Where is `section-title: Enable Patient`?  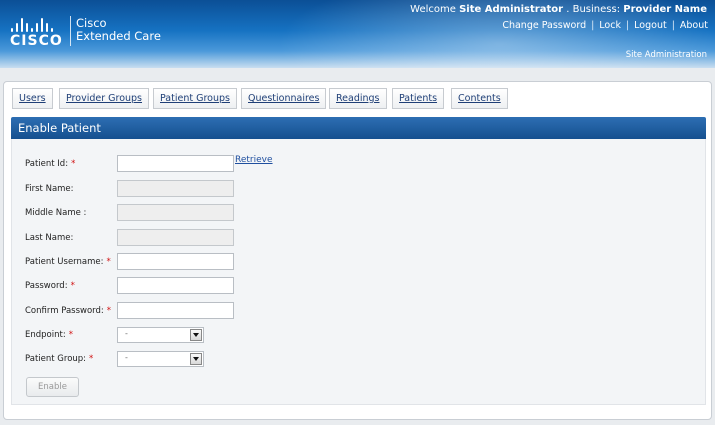
section-title: Enable Patient is located at coordinates (59, 128).